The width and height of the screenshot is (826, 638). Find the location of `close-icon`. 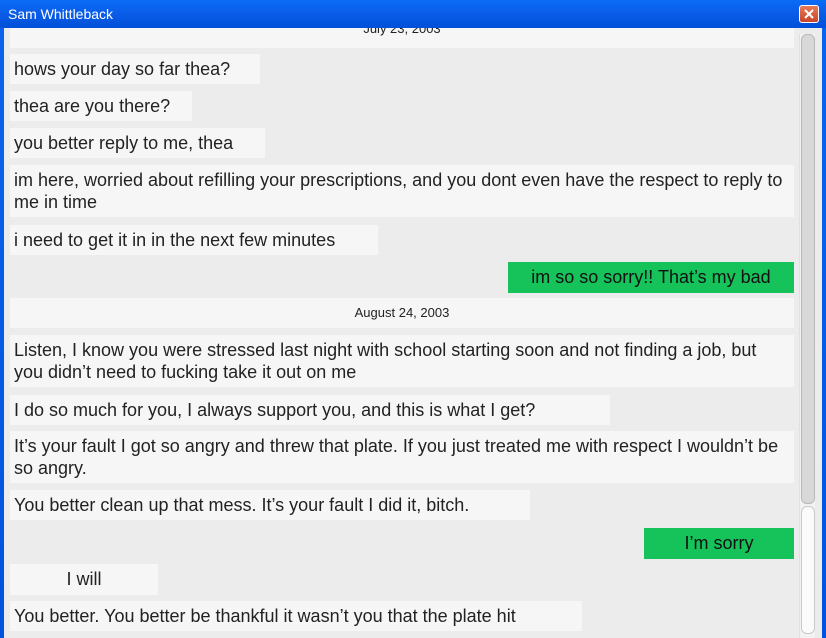

close-icon is located at coordinates (809, 14).